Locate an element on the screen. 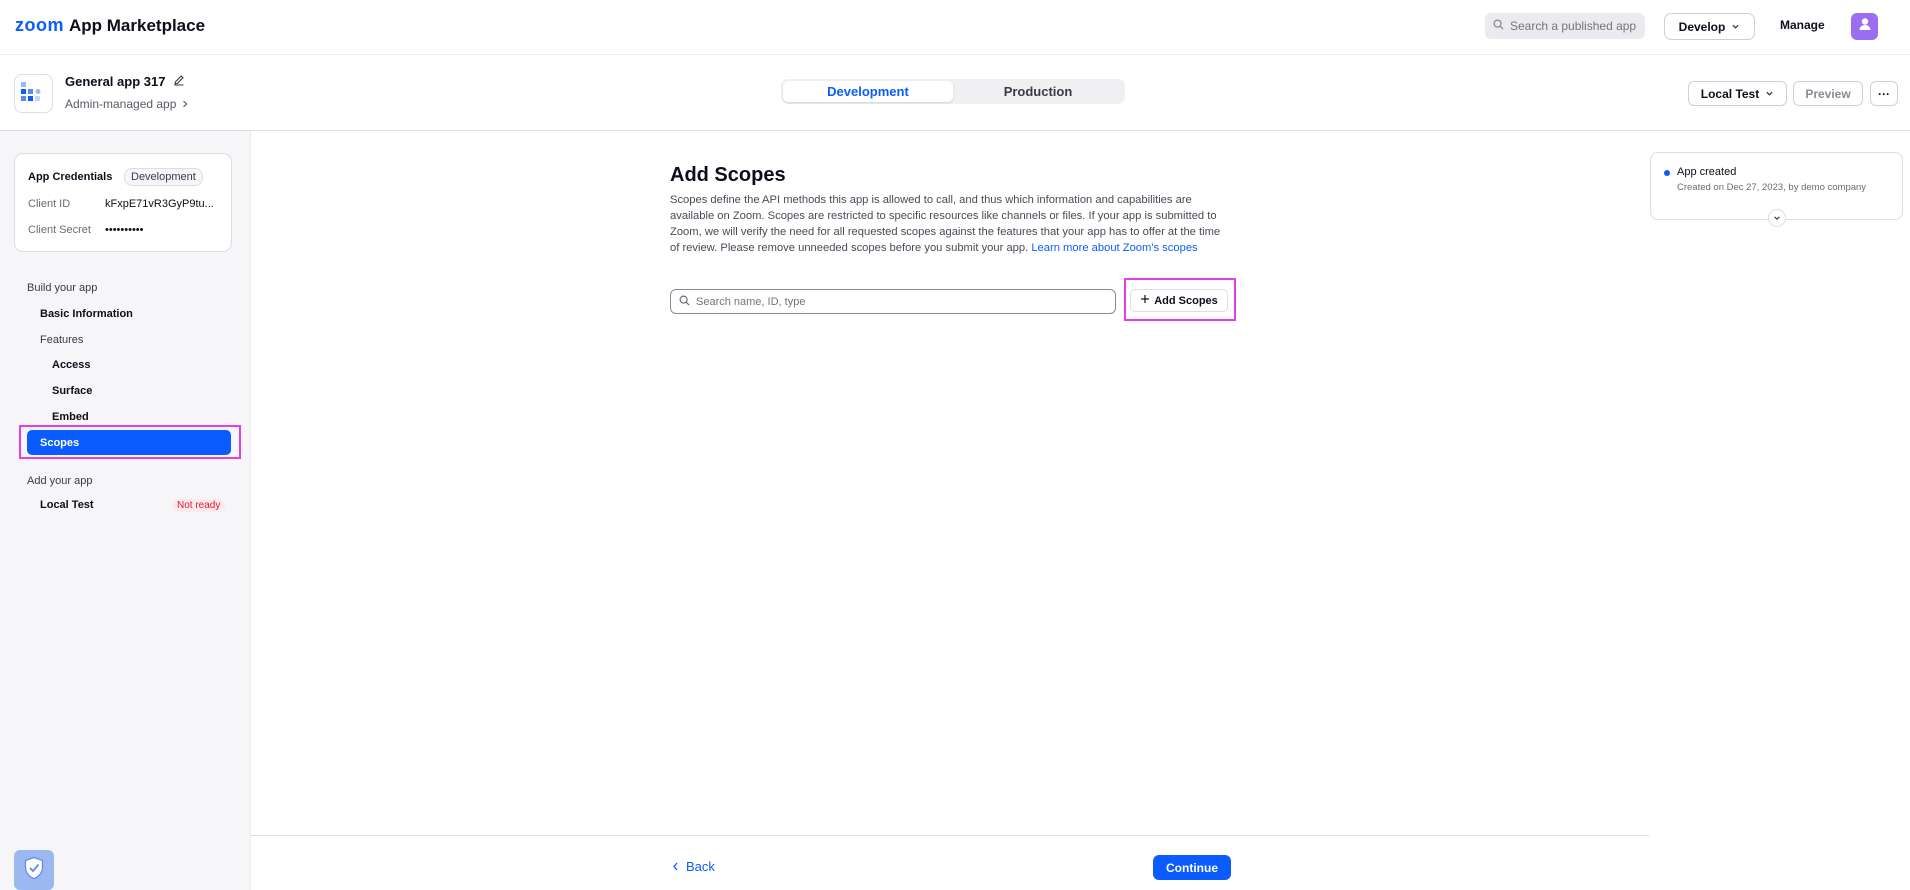 The width and height of the screenshot is (1910, 890). scope-search-box is located at coordinates (893, 301).